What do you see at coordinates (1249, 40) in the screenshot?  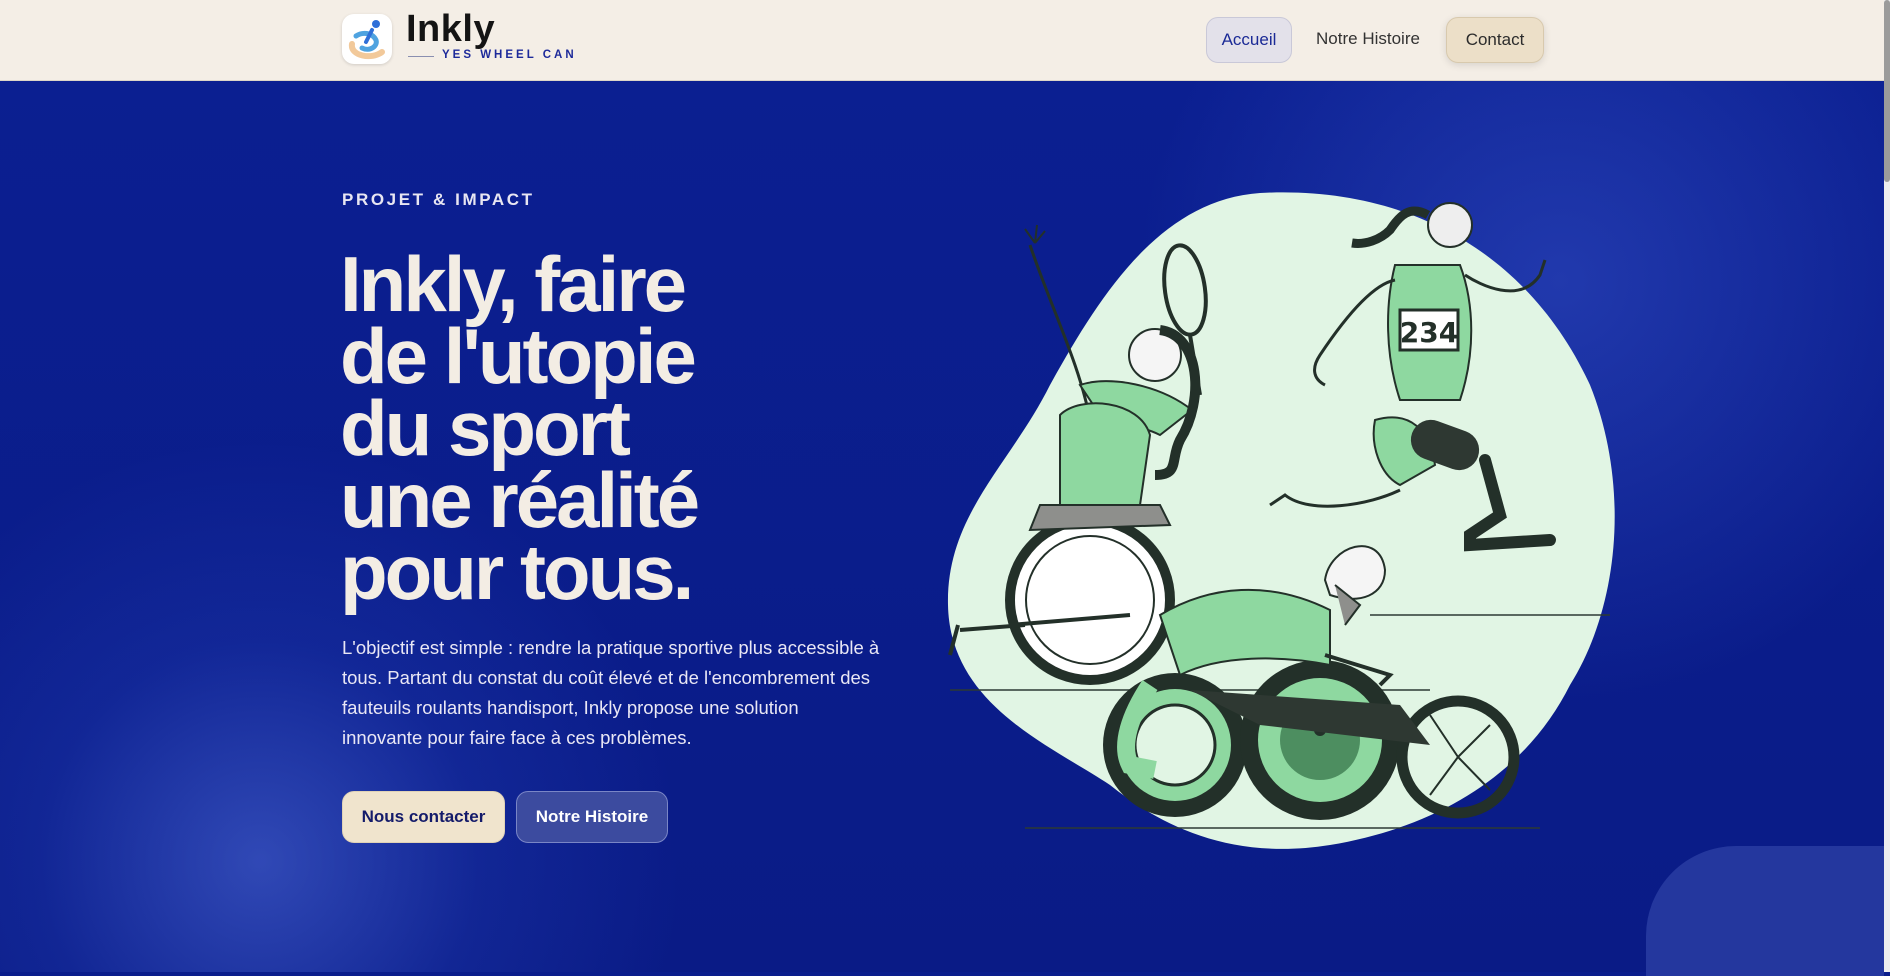 I see `nav-home: Accueil` at bounding box center [1249, 40].